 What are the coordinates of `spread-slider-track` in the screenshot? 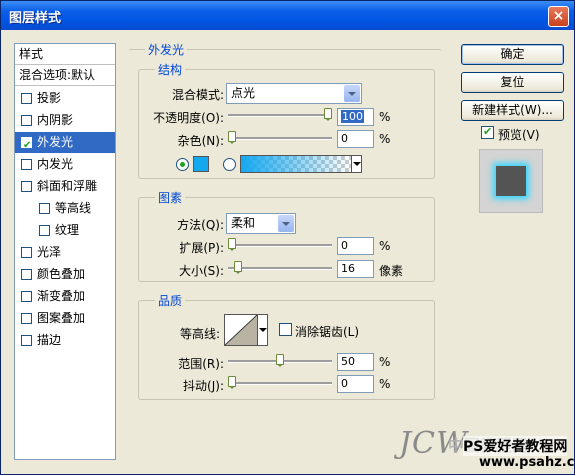 It's located at (280, 245).